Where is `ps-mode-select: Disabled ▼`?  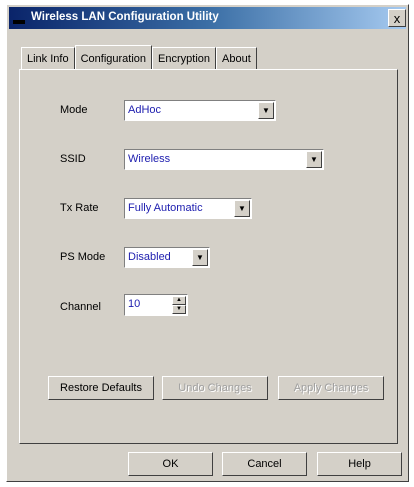 ps-mode-select: Disabled ▼ is located at coordinates (167, 257).